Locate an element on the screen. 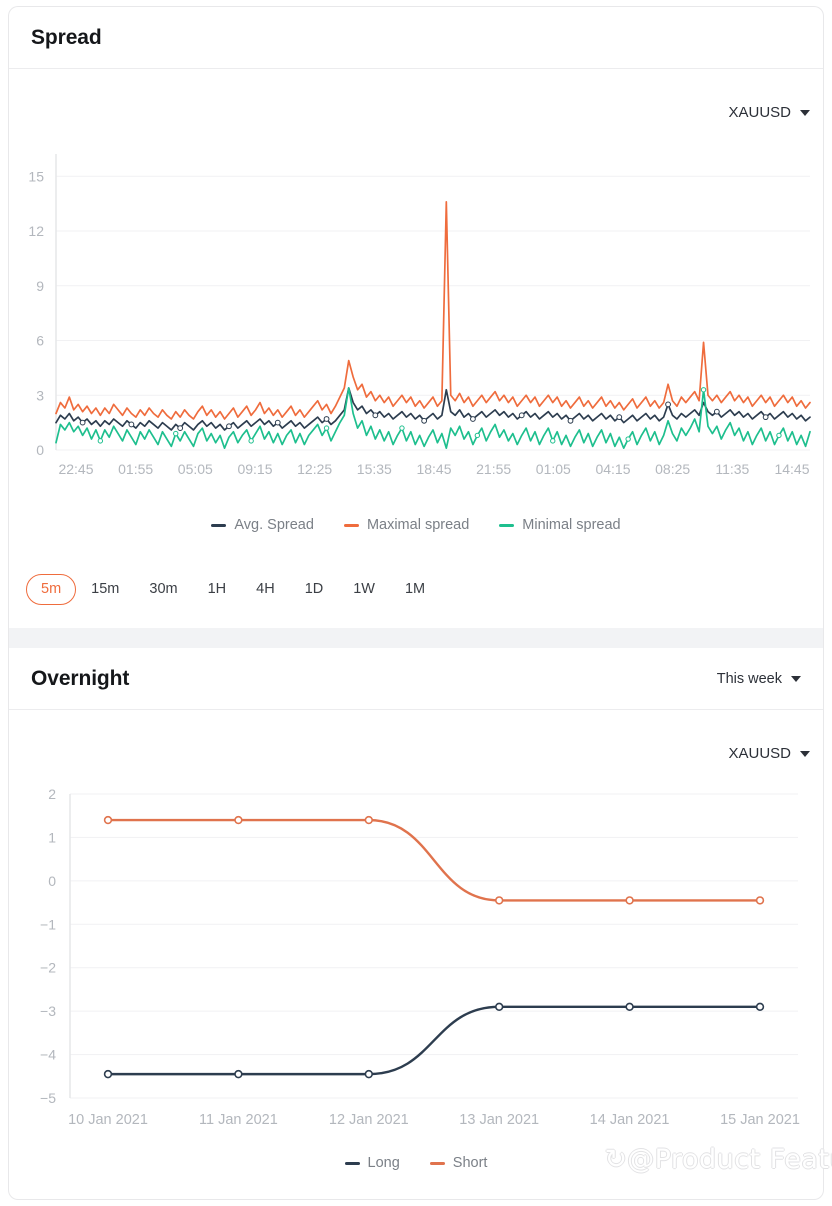  svg-text: 10 Jan 2021 is located at coordinates (108, 1120).